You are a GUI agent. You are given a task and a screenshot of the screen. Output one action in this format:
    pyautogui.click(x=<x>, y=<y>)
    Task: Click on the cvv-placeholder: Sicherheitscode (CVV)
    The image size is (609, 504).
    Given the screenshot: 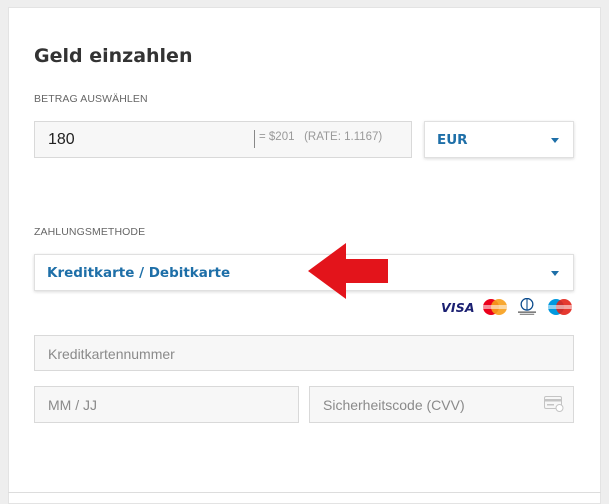 What is the action you would take?
    pyautogui.click(x=394, y=405)
    